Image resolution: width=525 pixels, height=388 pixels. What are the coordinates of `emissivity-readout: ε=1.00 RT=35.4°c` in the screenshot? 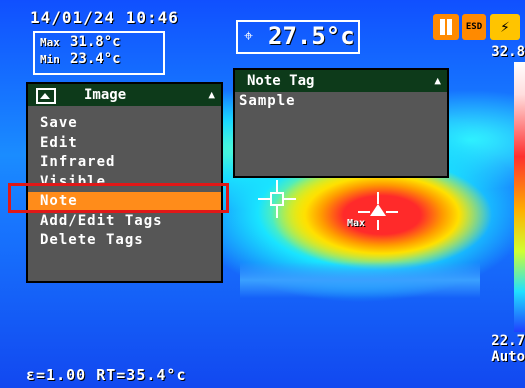 It's located at (106, 375).